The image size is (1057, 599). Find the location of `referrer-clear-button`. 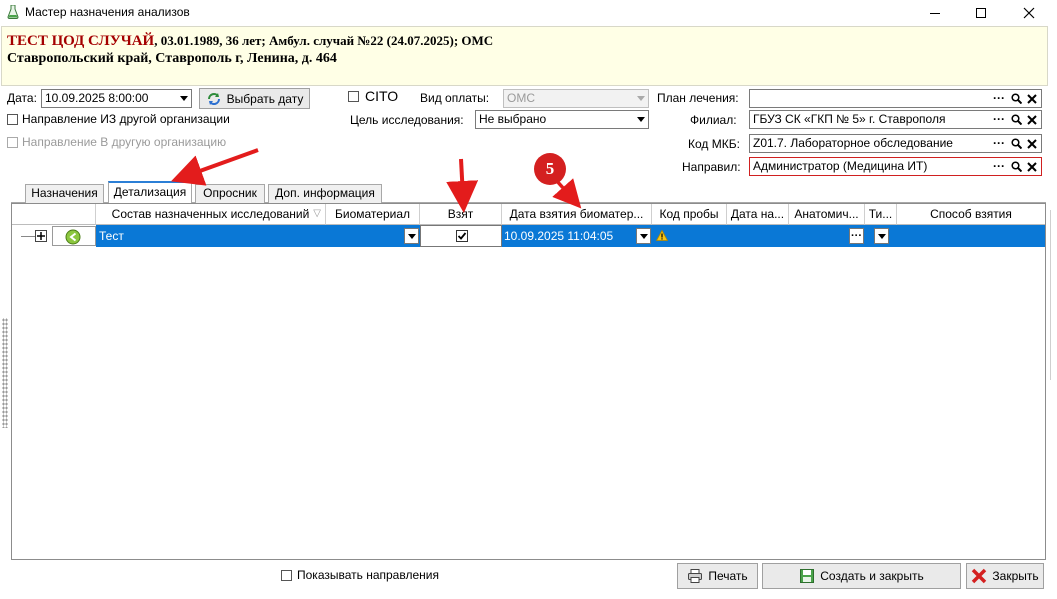

referrer-clear-button is located at coordinates (1032, 166).